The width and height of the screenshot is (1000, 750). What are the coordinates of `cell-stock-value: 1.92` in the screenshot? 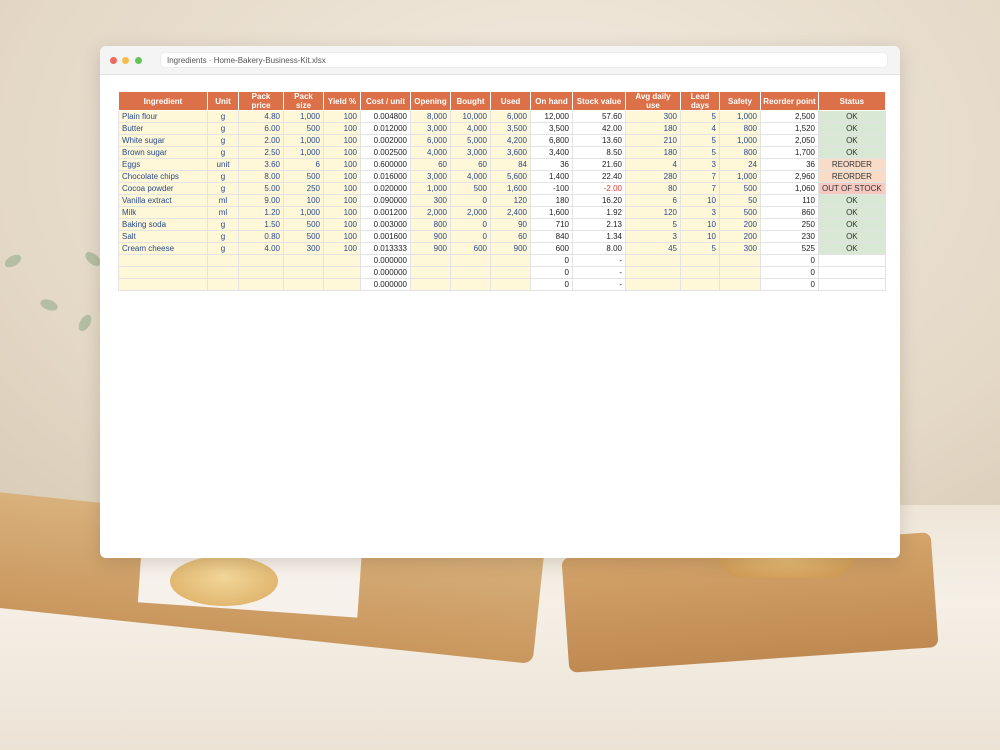 It's located at (599, 212).